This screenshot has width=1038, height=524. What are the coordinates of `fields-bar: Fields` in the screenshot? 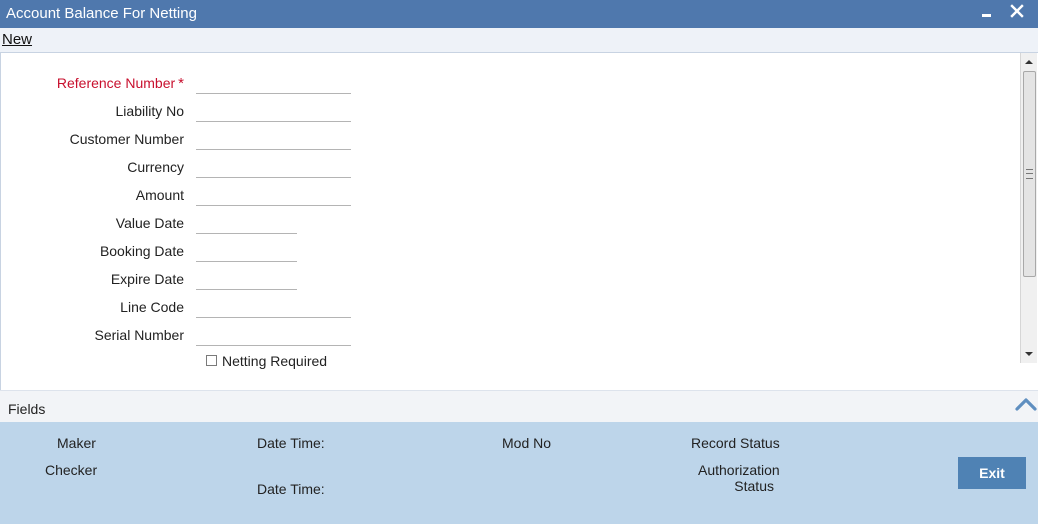 It's located at (519, 406).